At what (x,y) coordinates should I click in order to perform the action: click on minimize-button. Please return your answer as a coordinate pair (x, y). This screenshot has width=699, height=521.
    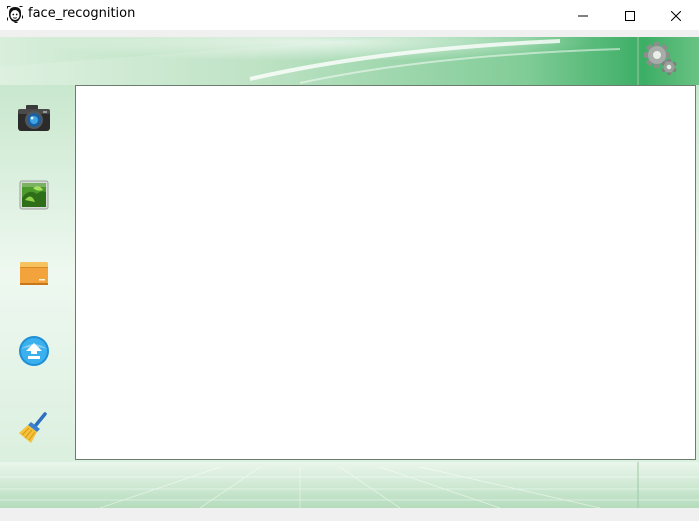
    Looking at the image, I should click on (583, 15).